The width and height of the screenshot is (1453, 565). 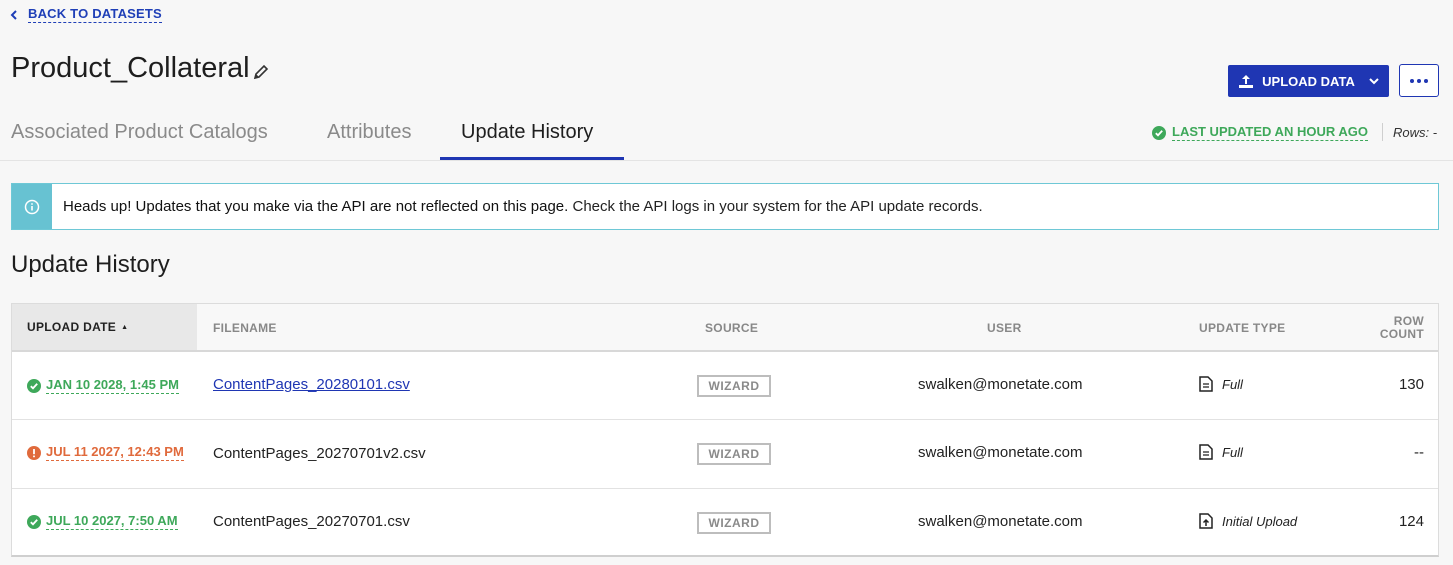 What do you see at coordinates (1374, 81) in the screenshot?
I see `chevron-down-icon` at bounding box center [1374, 81].